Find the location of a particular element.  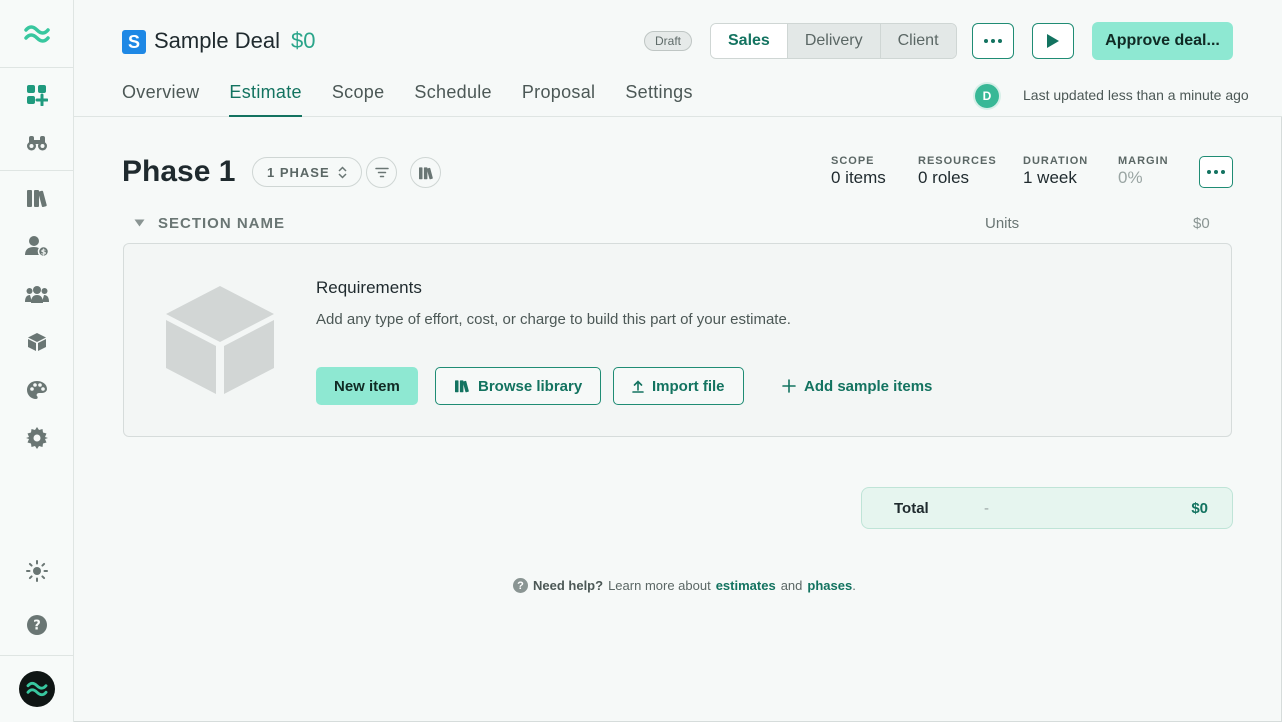

stat-value: 0 items is located at coordinates (858, 177).